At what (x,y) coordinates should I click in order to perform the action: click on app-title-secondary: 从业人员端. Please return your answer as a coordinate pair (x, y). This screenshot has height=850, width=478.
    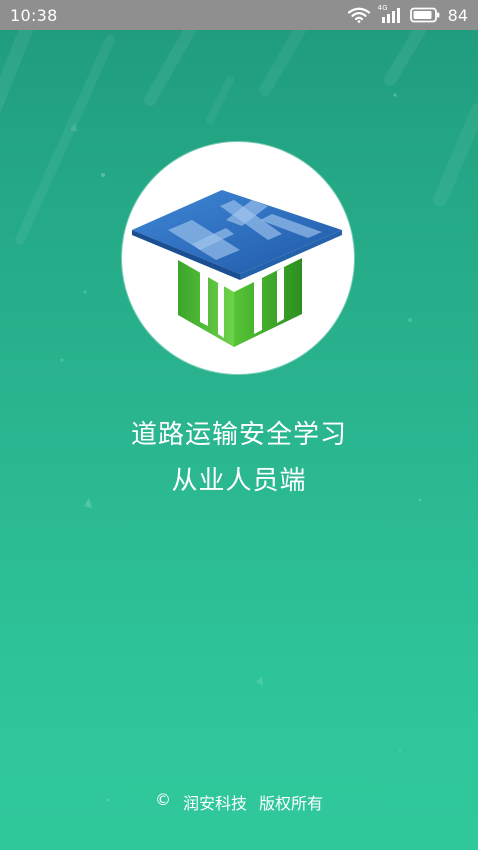
    Looking at the image, I should click on (239, 481).